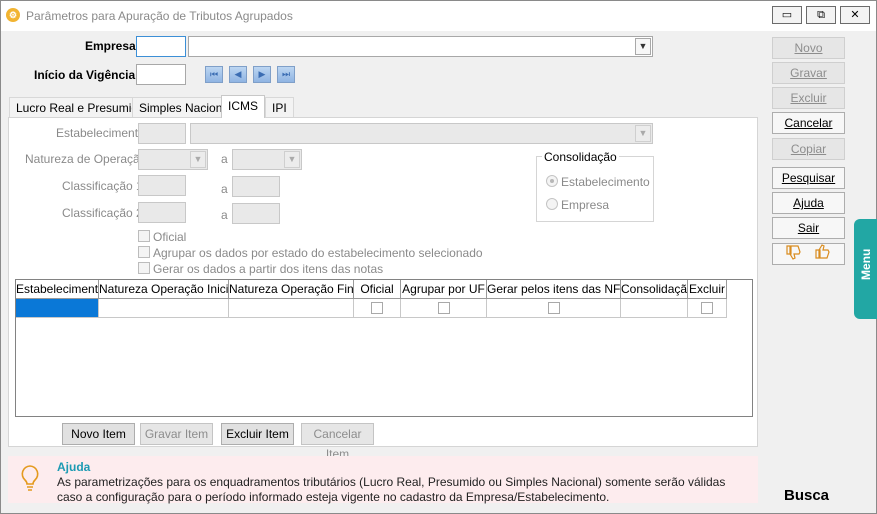  I want to click on table-row-cell-excluir, so click(707, 308).